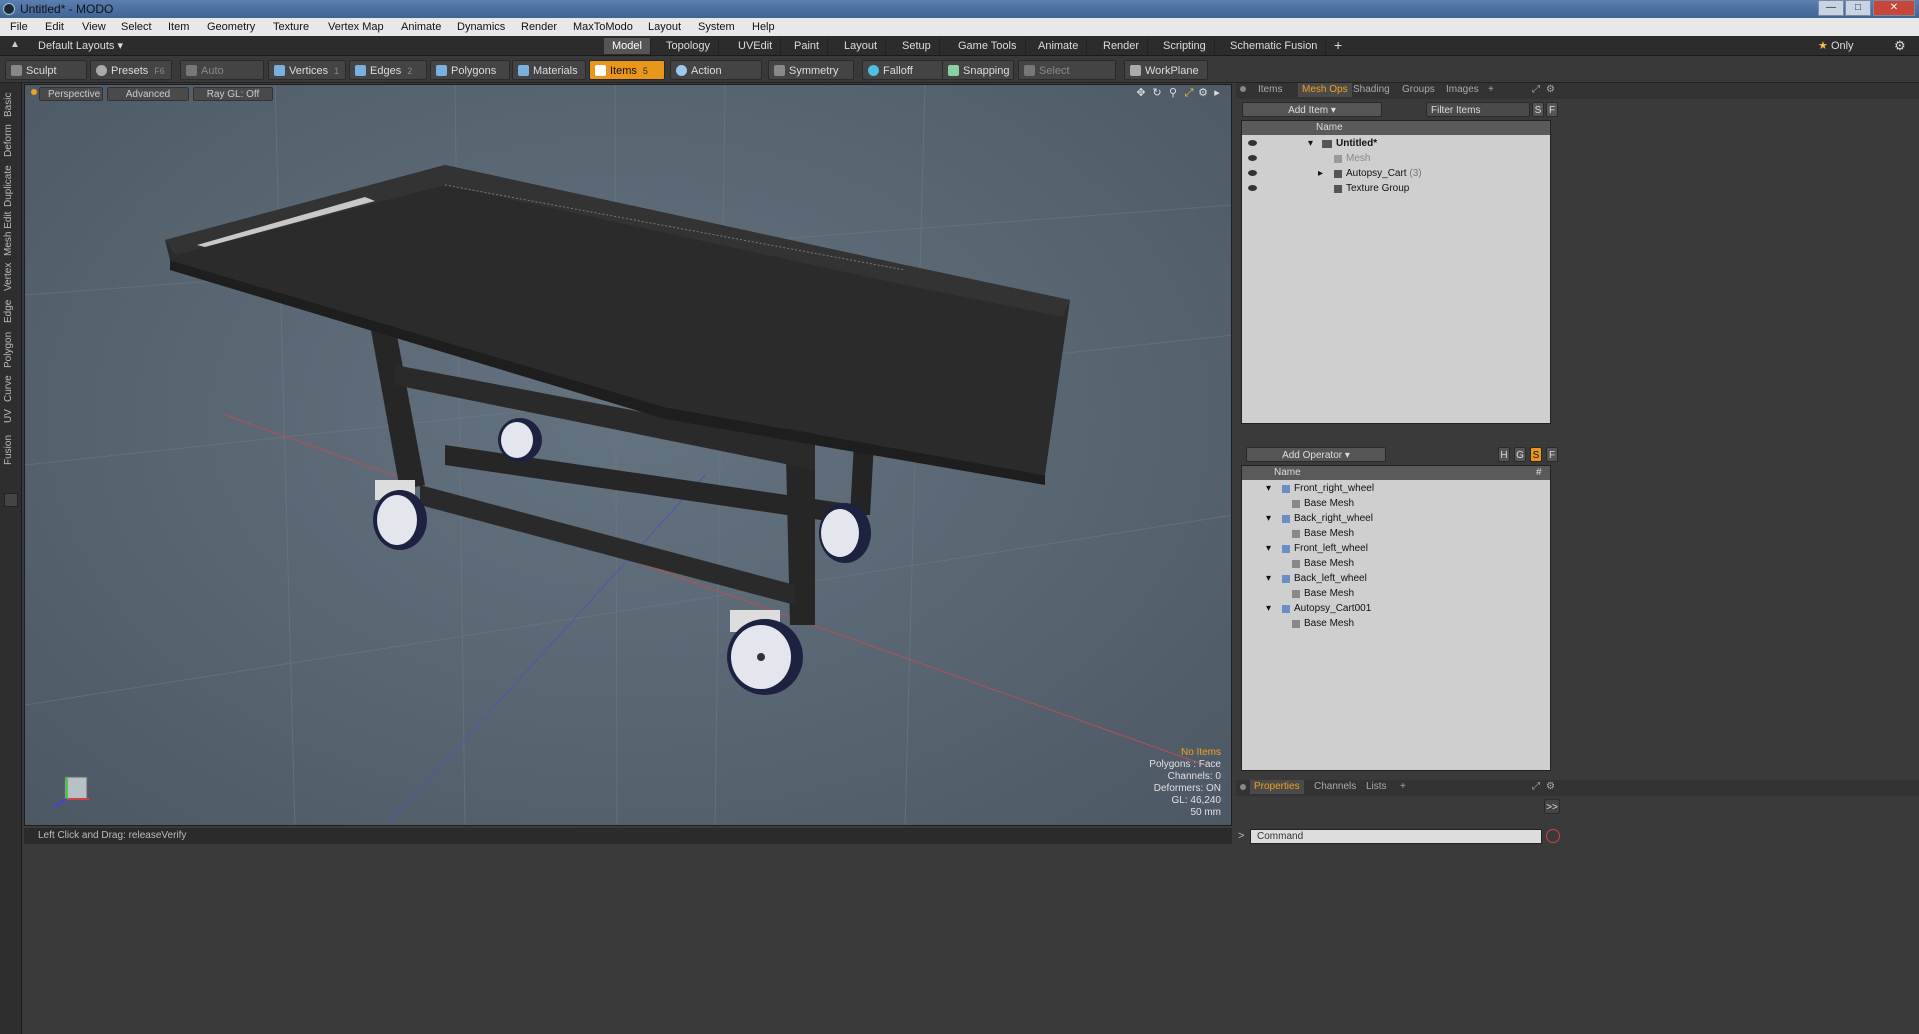 The width and height of the screenshot is (1919, 1034). What do you see at coordinates (356, 27) in the screenshot?
I see `menu-vertex-map: Vertex Map` at bounding box center [356, 27].